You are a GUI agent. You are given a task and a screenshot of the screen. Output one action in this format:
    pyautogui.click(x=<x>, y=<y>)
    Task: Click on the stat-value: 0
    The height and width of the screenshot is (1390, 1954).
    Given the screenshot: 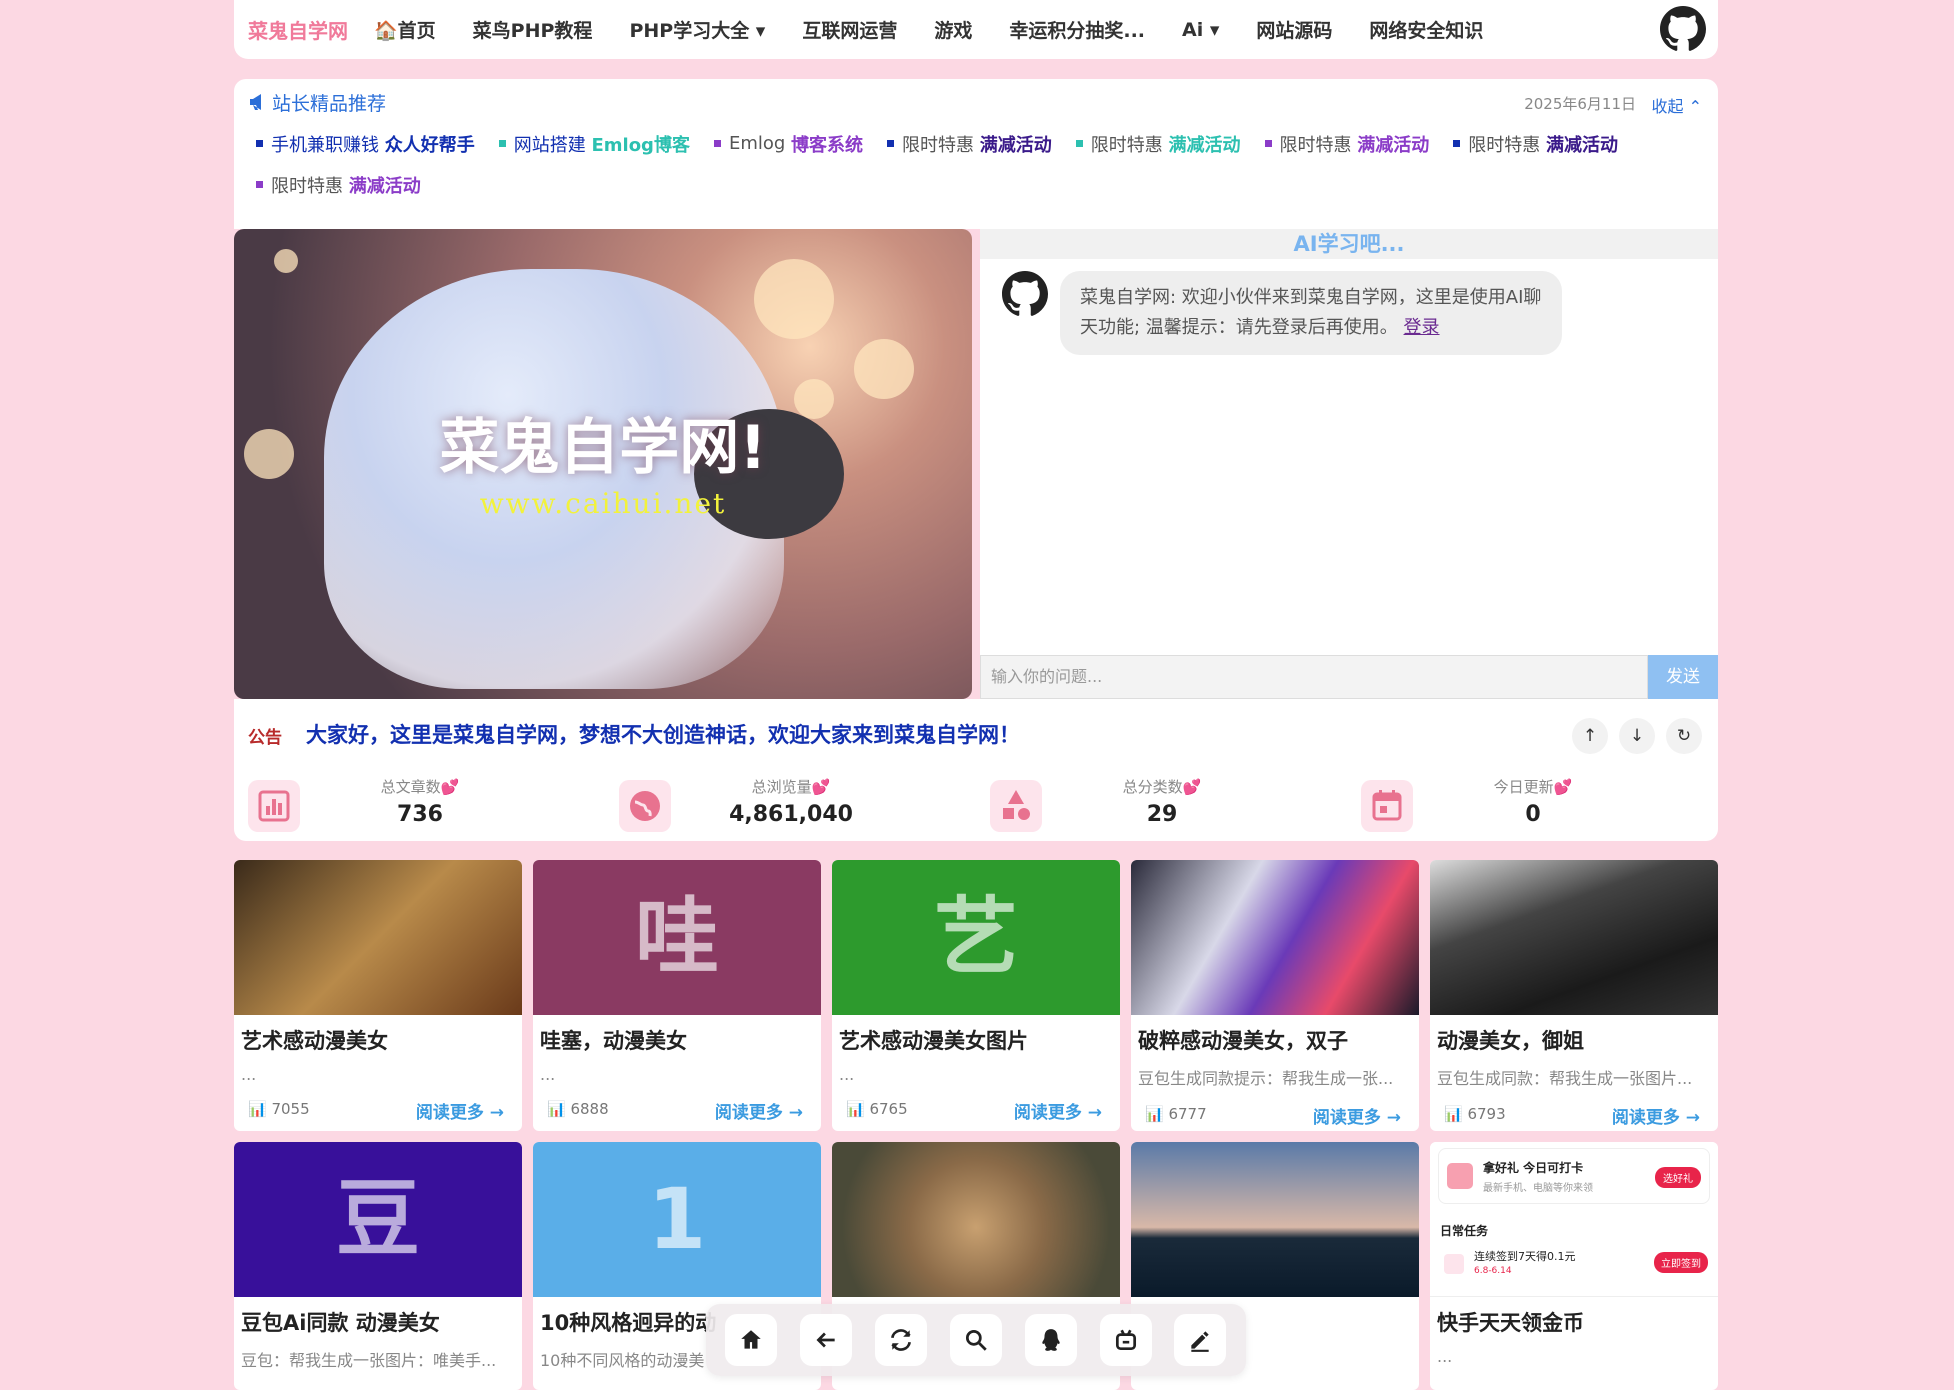 What is the action you would take?
    pyautogui.click(x=1533, y=814)
    